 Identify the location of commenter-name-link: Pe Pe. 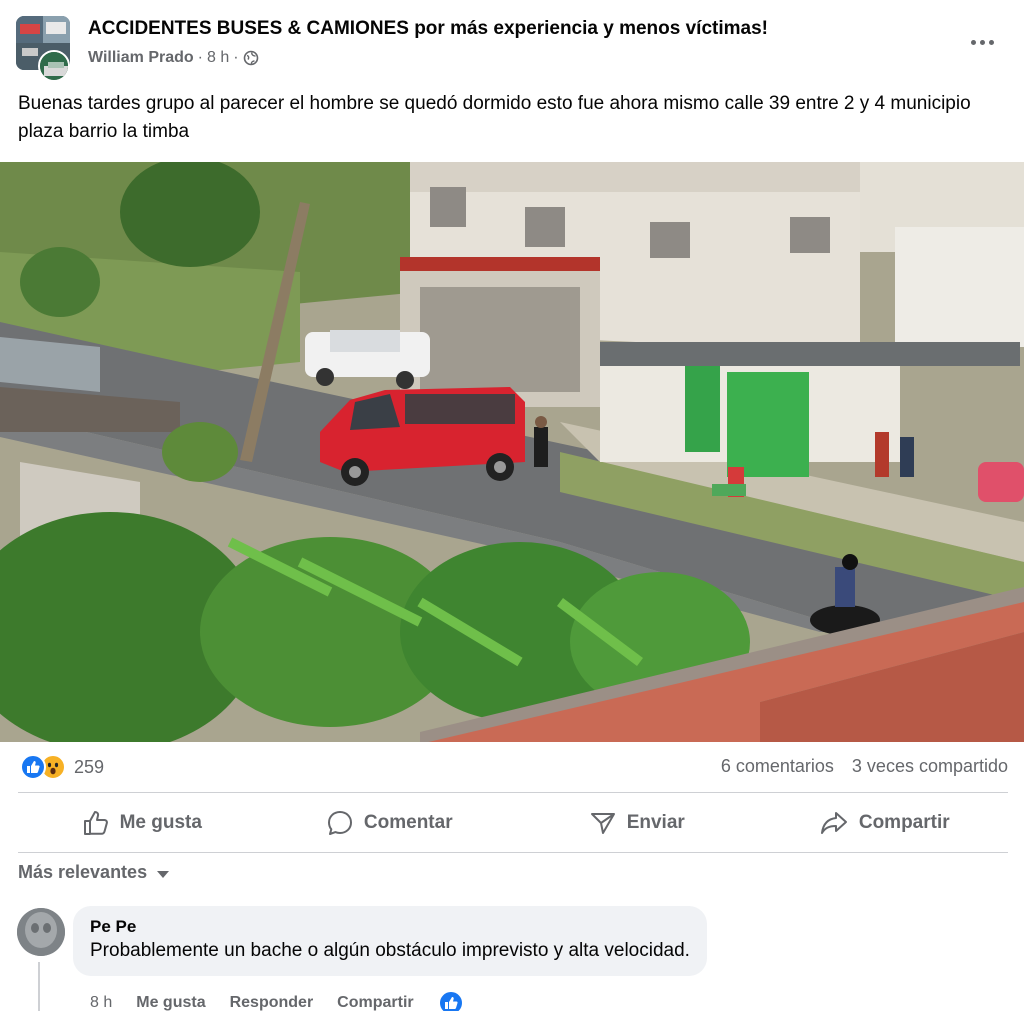
(390, 927).